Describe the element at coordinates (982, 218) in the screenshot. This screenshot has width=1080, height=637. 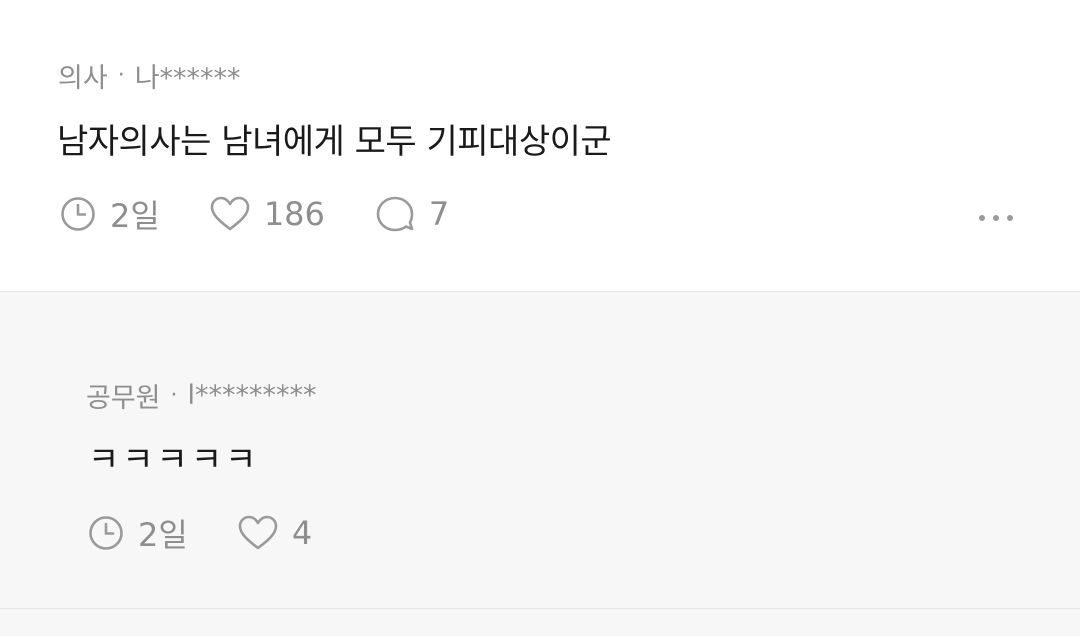
I see `more-icon` at that location.